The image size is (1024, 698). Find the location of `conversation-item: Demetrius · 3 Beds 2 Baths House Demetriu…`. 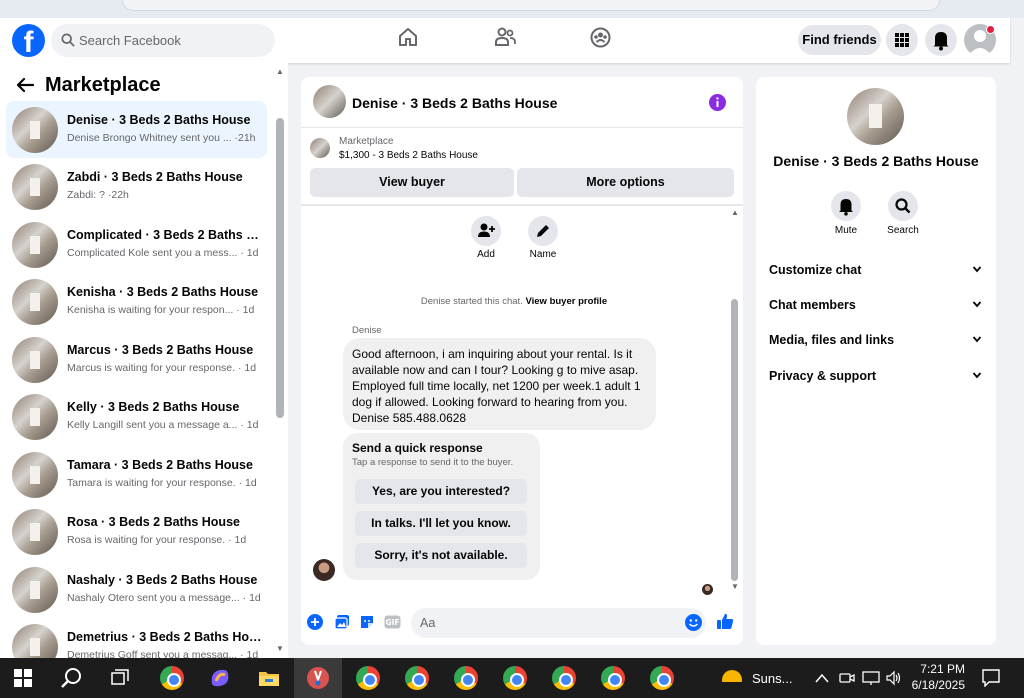

conversation-item: Demetrius · 3 Beds 2 Baths House Demetriu… is located at coordinates (136, 638).